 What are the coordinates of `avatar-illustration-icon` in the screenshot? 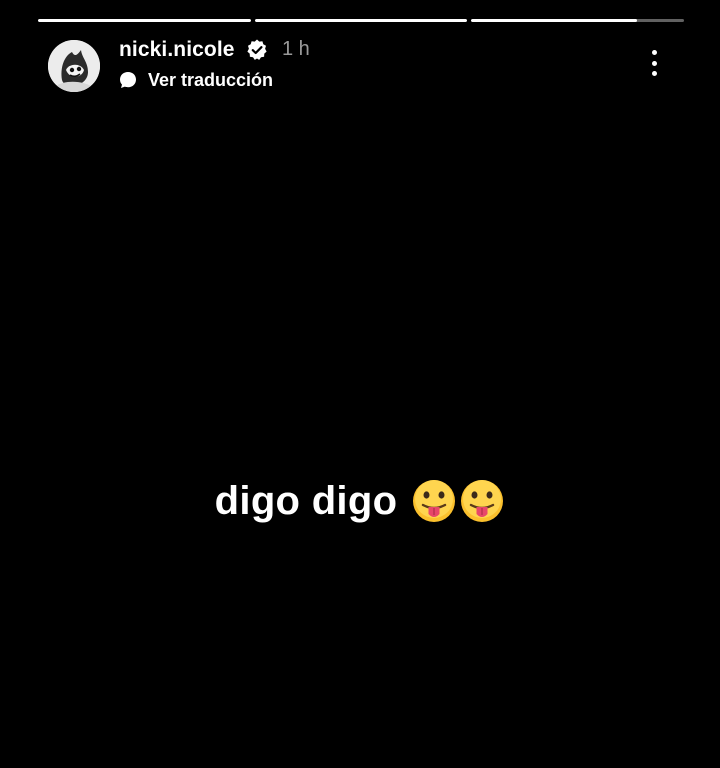 It's located at (74, 66).